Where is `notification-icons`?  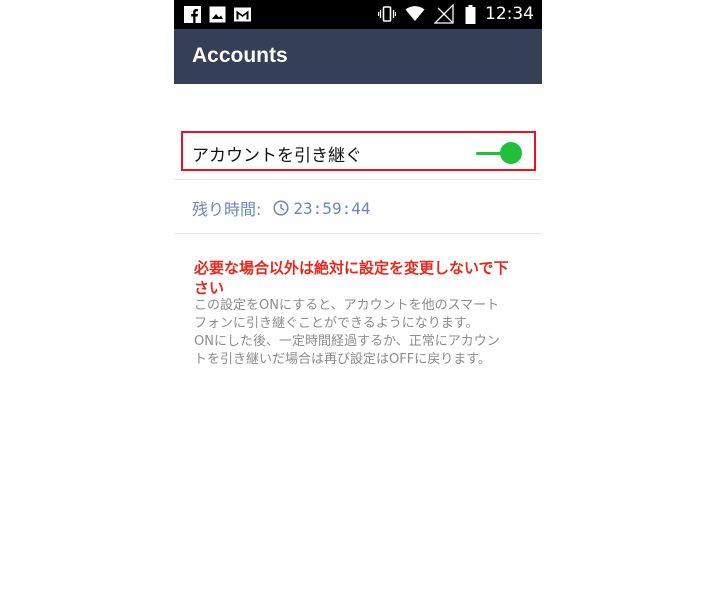 notification-icons is located at coordinates (217, 14).